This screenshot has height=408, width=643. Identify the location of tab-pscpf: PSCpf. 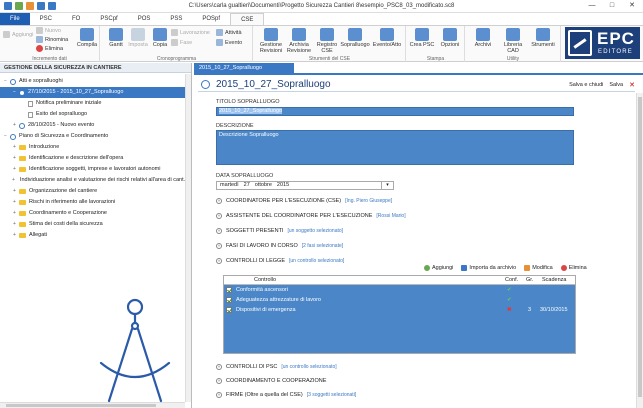
(108, 19).